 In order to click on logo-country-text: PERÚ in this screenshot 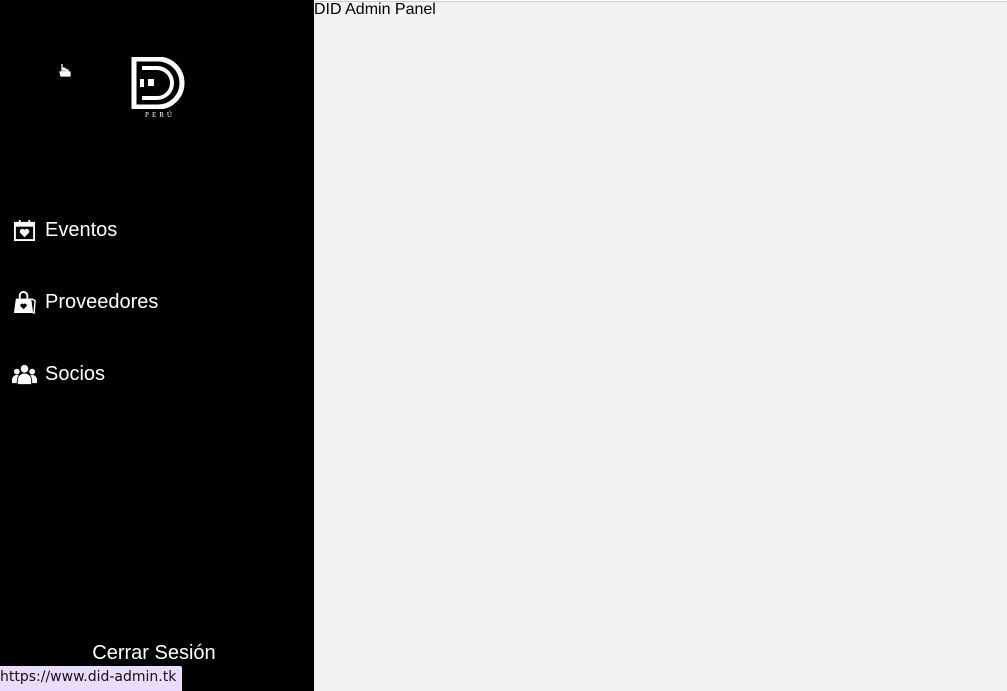, I will do `click(160, 115)`.